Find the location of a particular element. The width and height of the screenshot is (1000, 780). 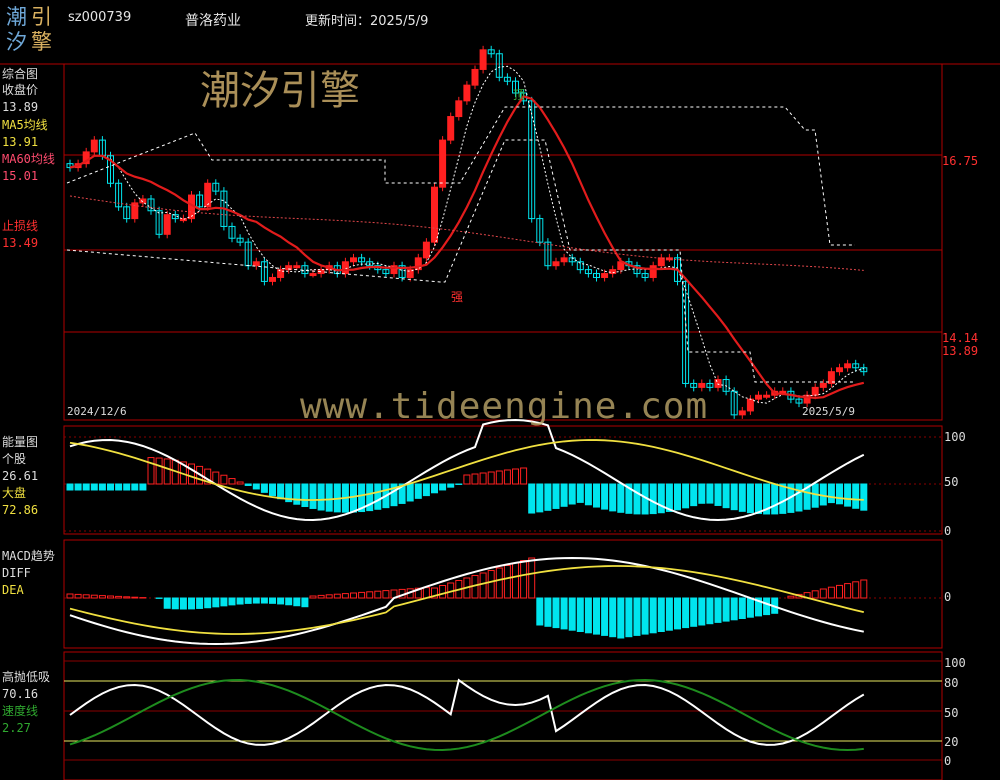

close-value: 13.89 is located at coordinates (20, 107).